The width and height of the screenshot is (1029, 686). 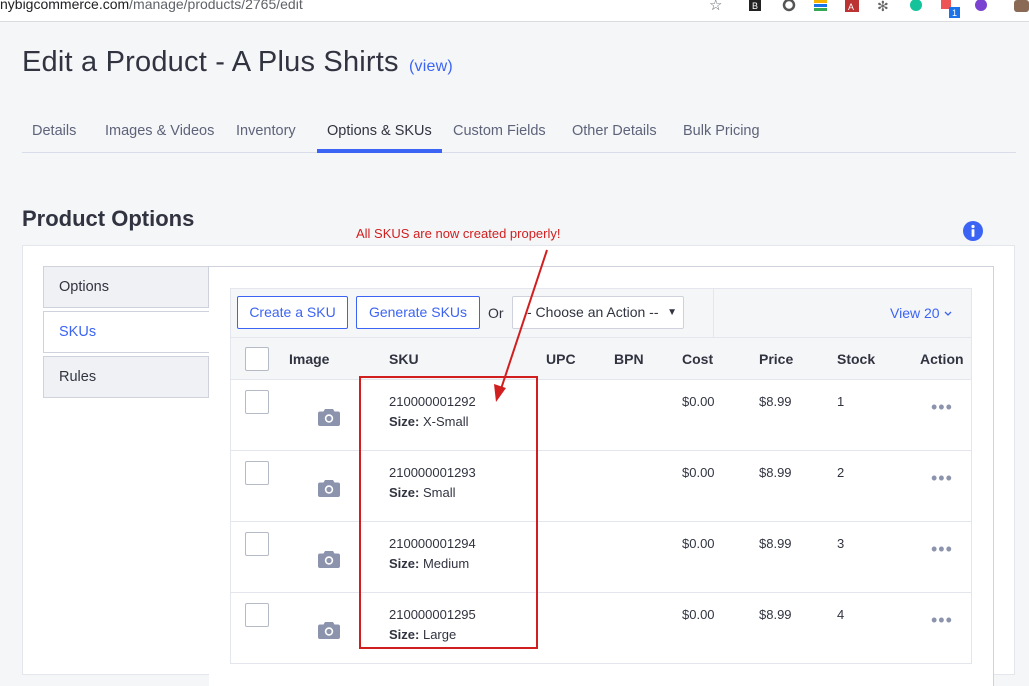 What do you see at coordinates (561, 359) in the screenshot?
I see `column-header-upc: UPC` at bounding box center [561, 359].